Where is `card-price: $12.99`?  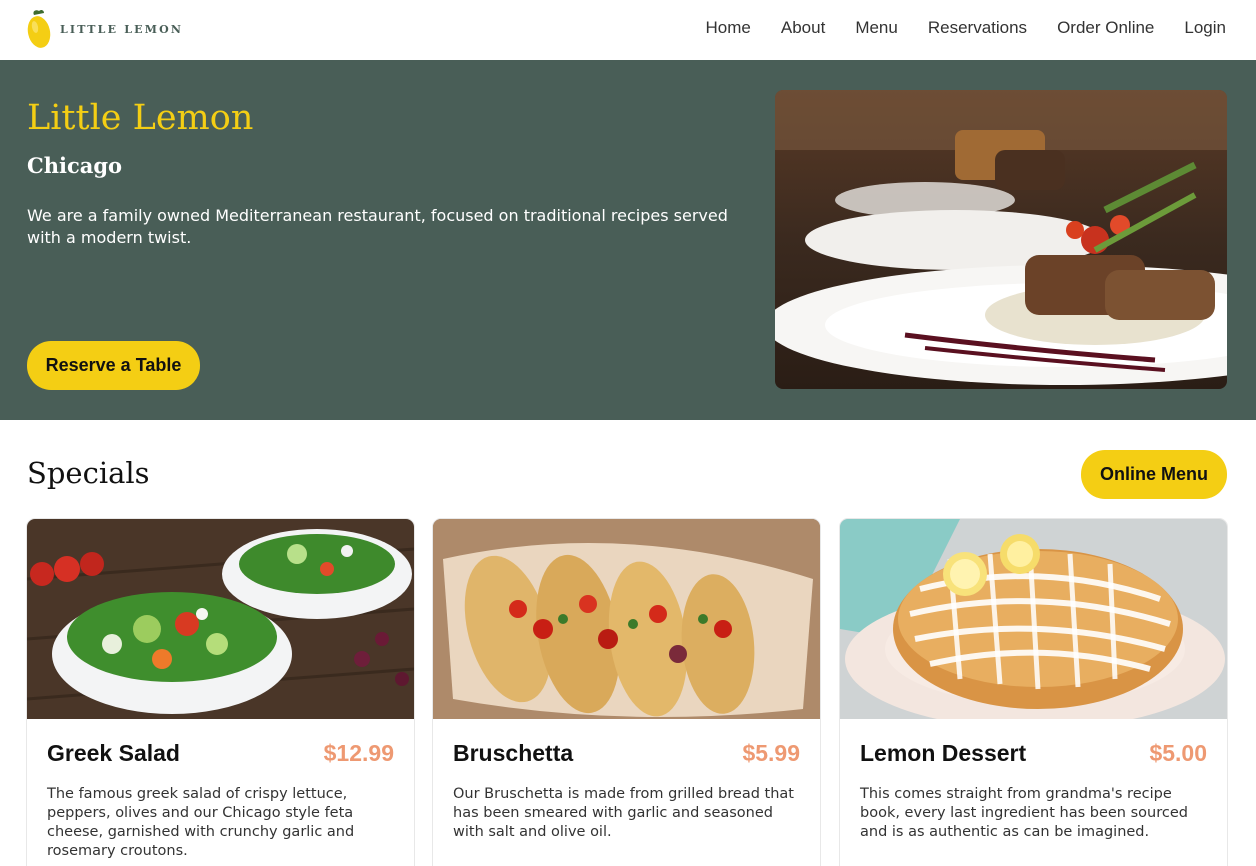
card-price: $12.99 is located at coordinates (358, 753).